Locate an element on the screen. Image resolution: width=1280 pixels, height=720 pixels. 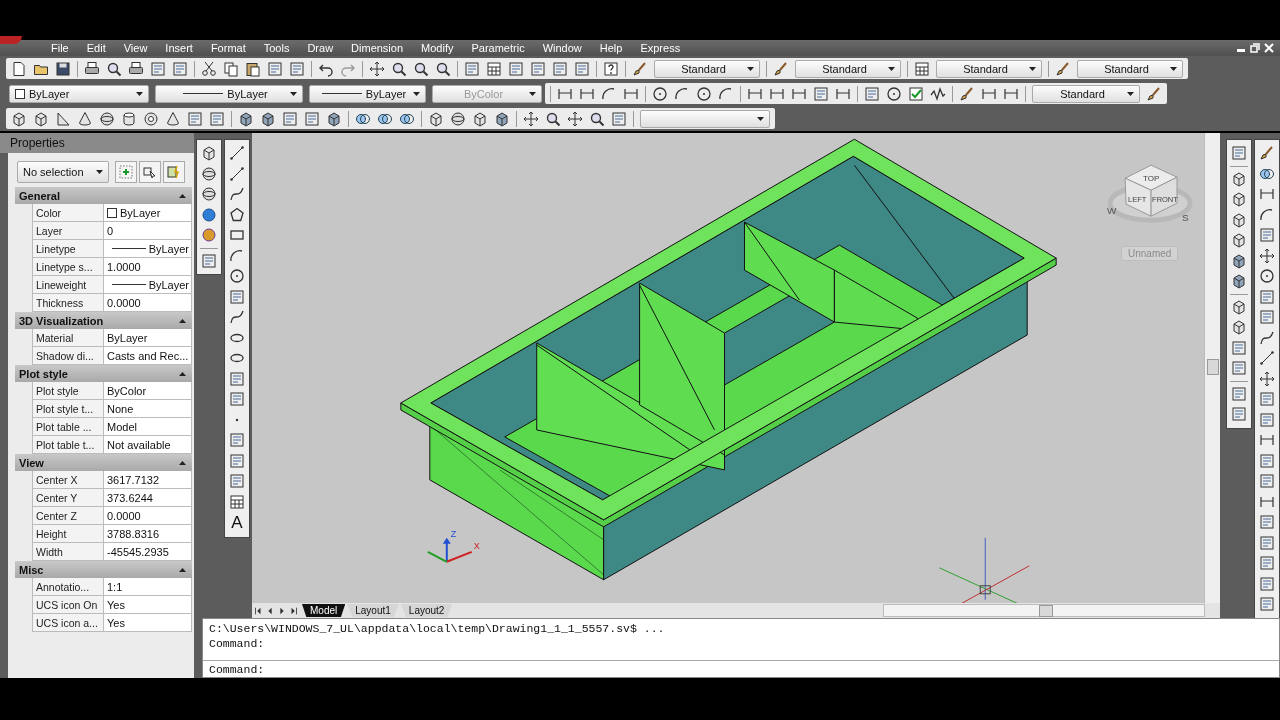
tab-nav-icon is located at coordinates (258, 610).